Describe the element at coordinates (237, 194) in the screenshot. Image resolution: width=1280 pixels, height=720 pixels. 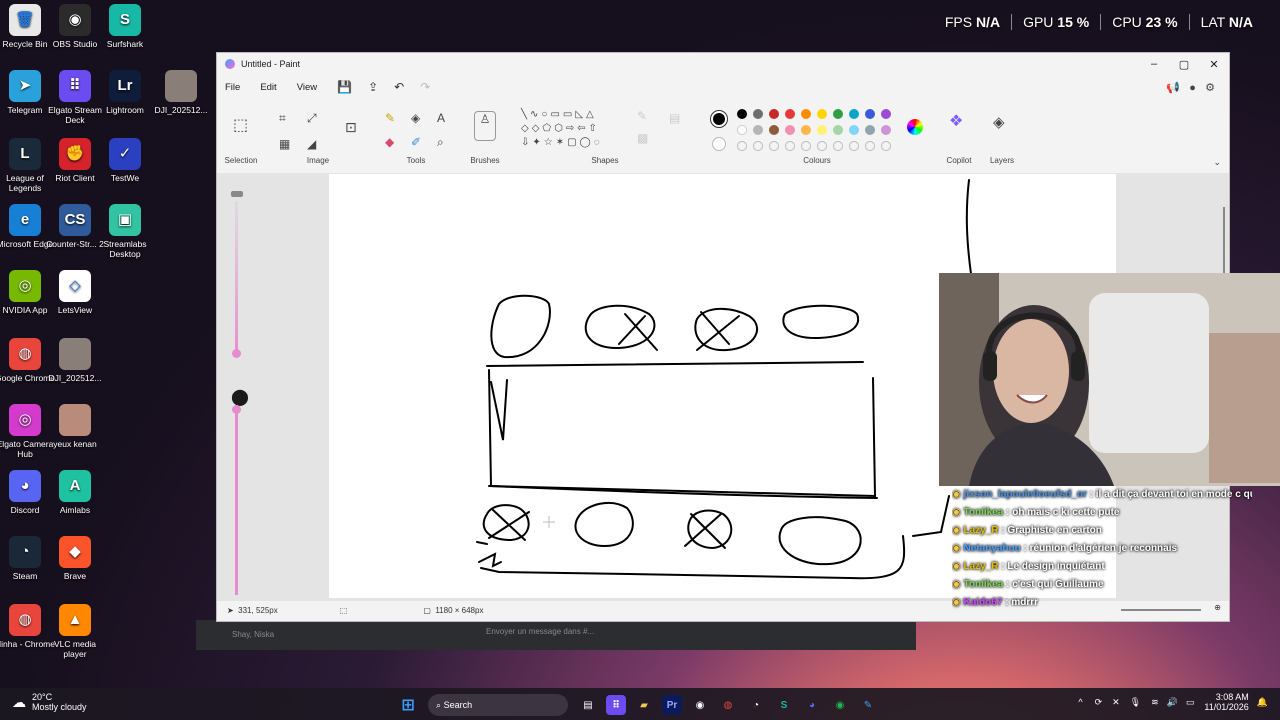
I see `slider-top-handle` at that location.